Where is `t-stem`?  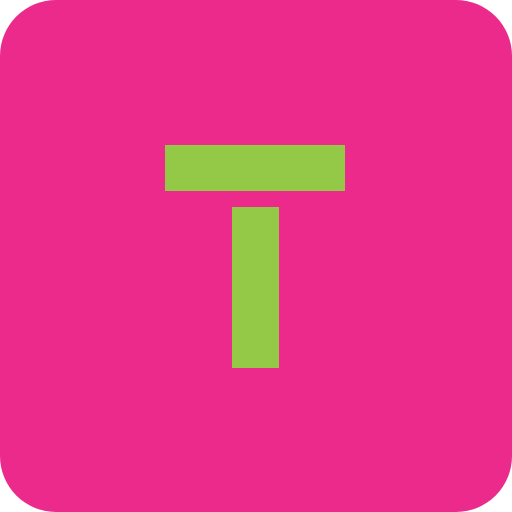
t-stem is located at coordinates (255, 287).